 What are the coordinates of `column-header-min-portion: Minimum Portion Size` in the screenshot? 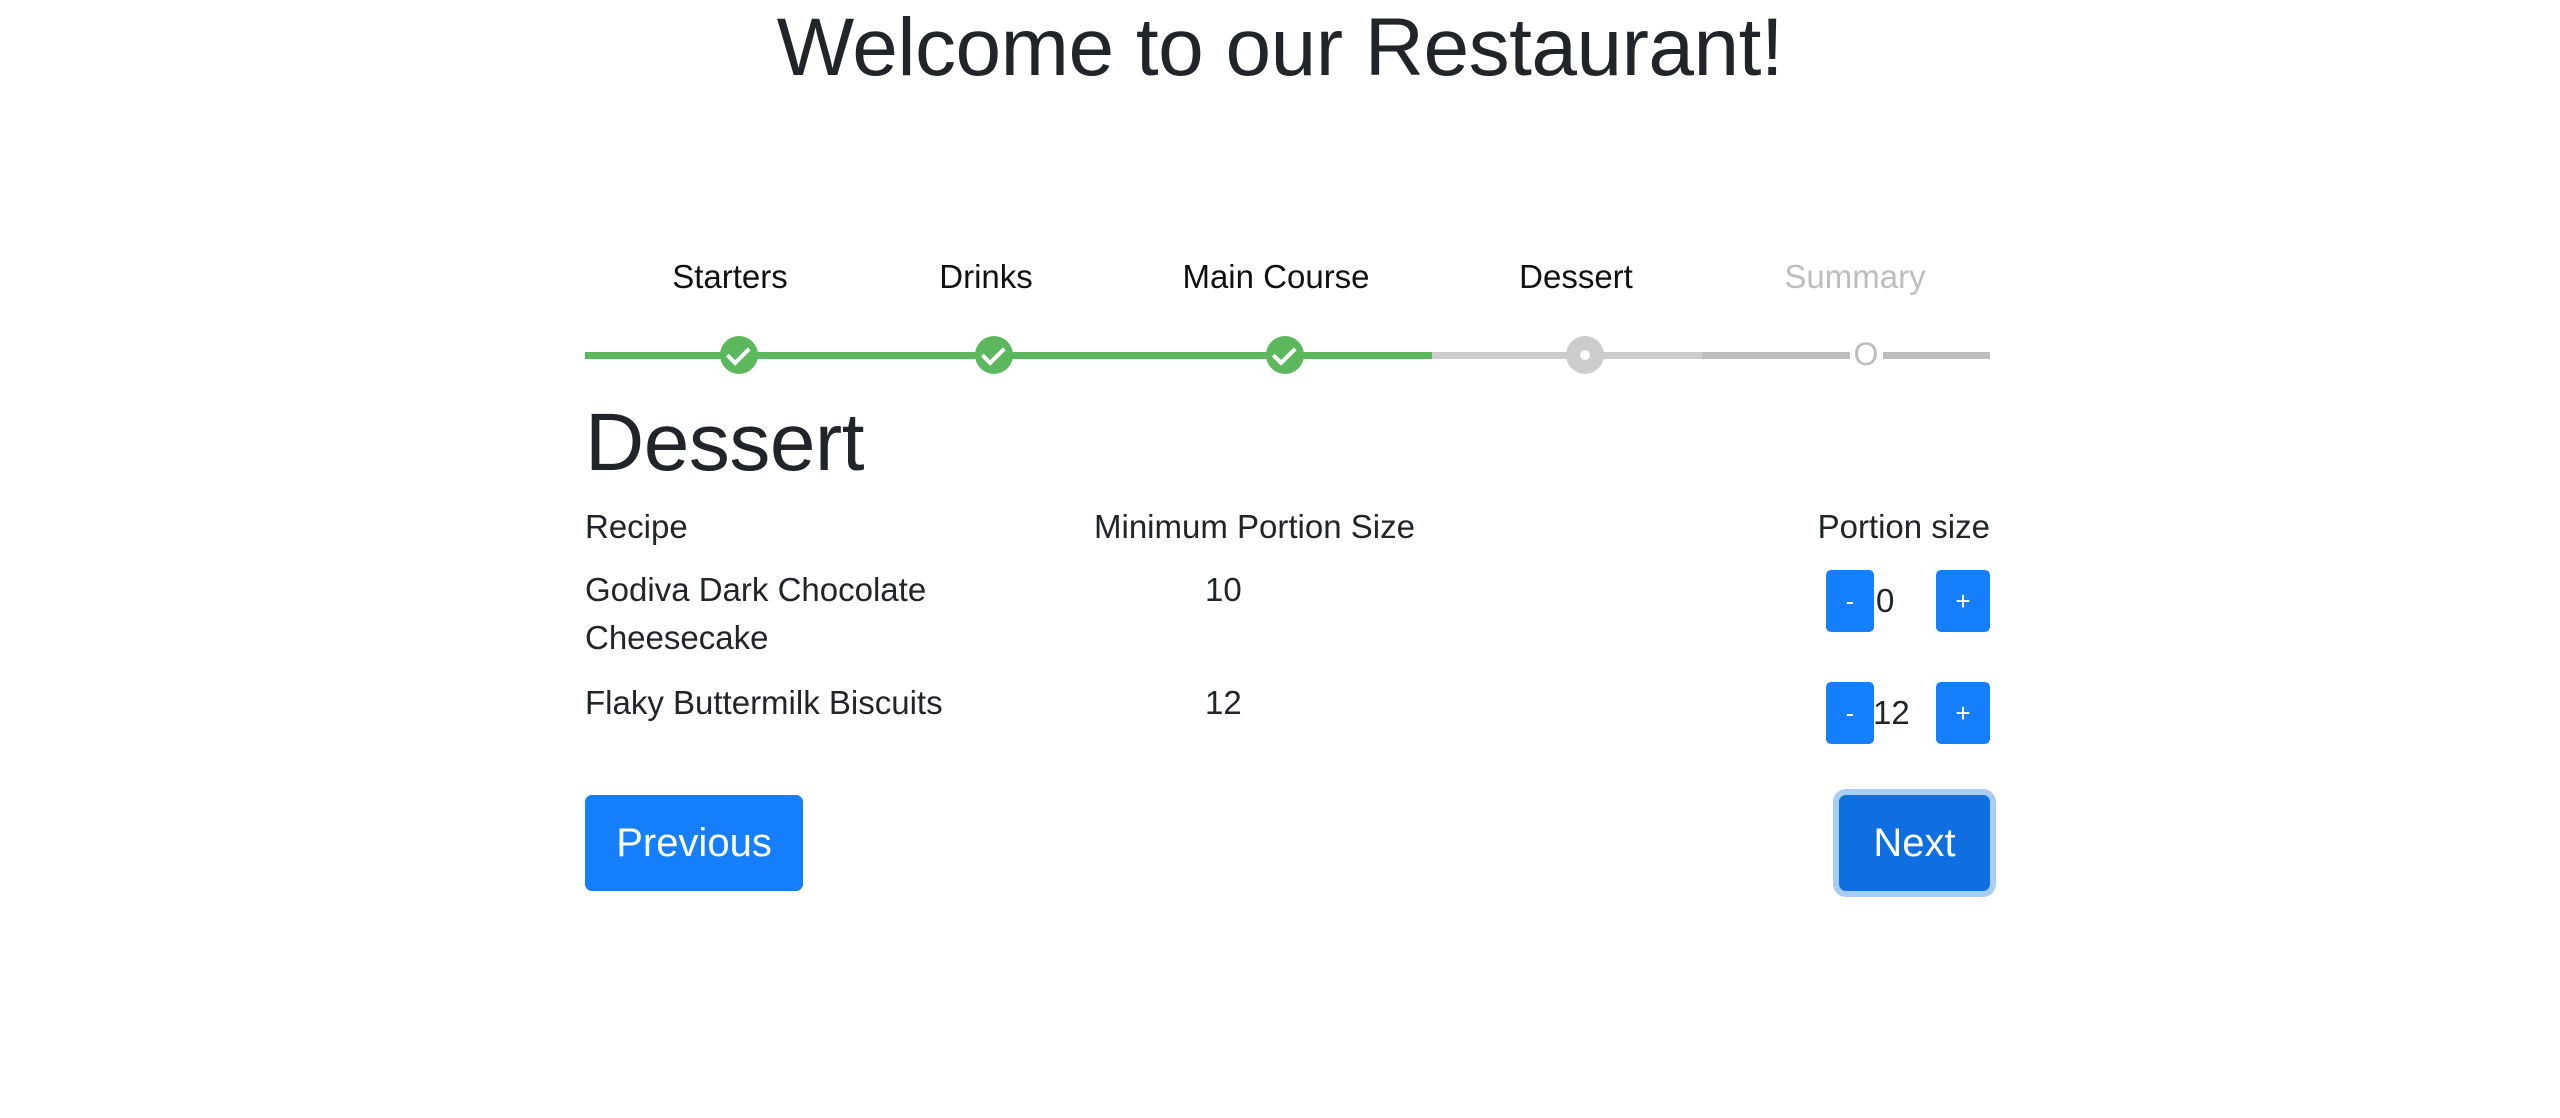 It's located at (1254, 526).